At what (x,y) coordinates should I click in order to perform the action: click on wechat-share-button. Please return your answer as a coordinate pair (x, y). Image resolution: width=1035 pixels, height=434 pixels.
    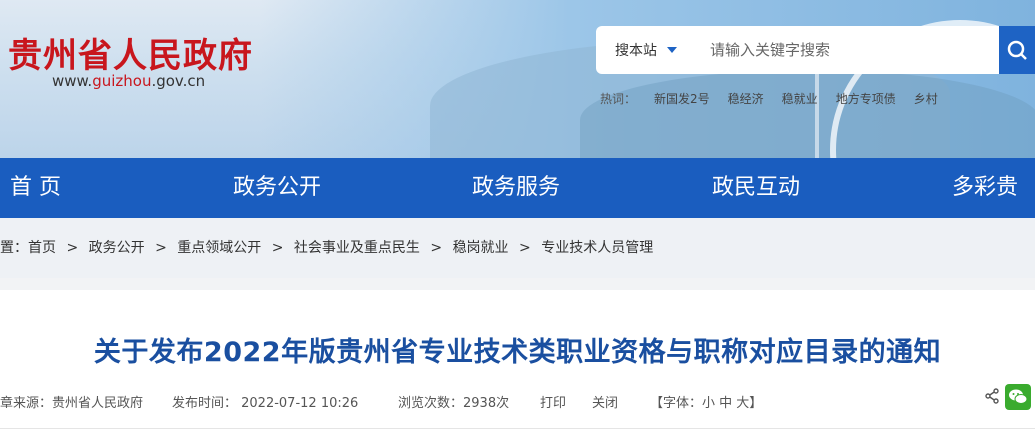
    Looking at the image, I should click on (1018, 397).